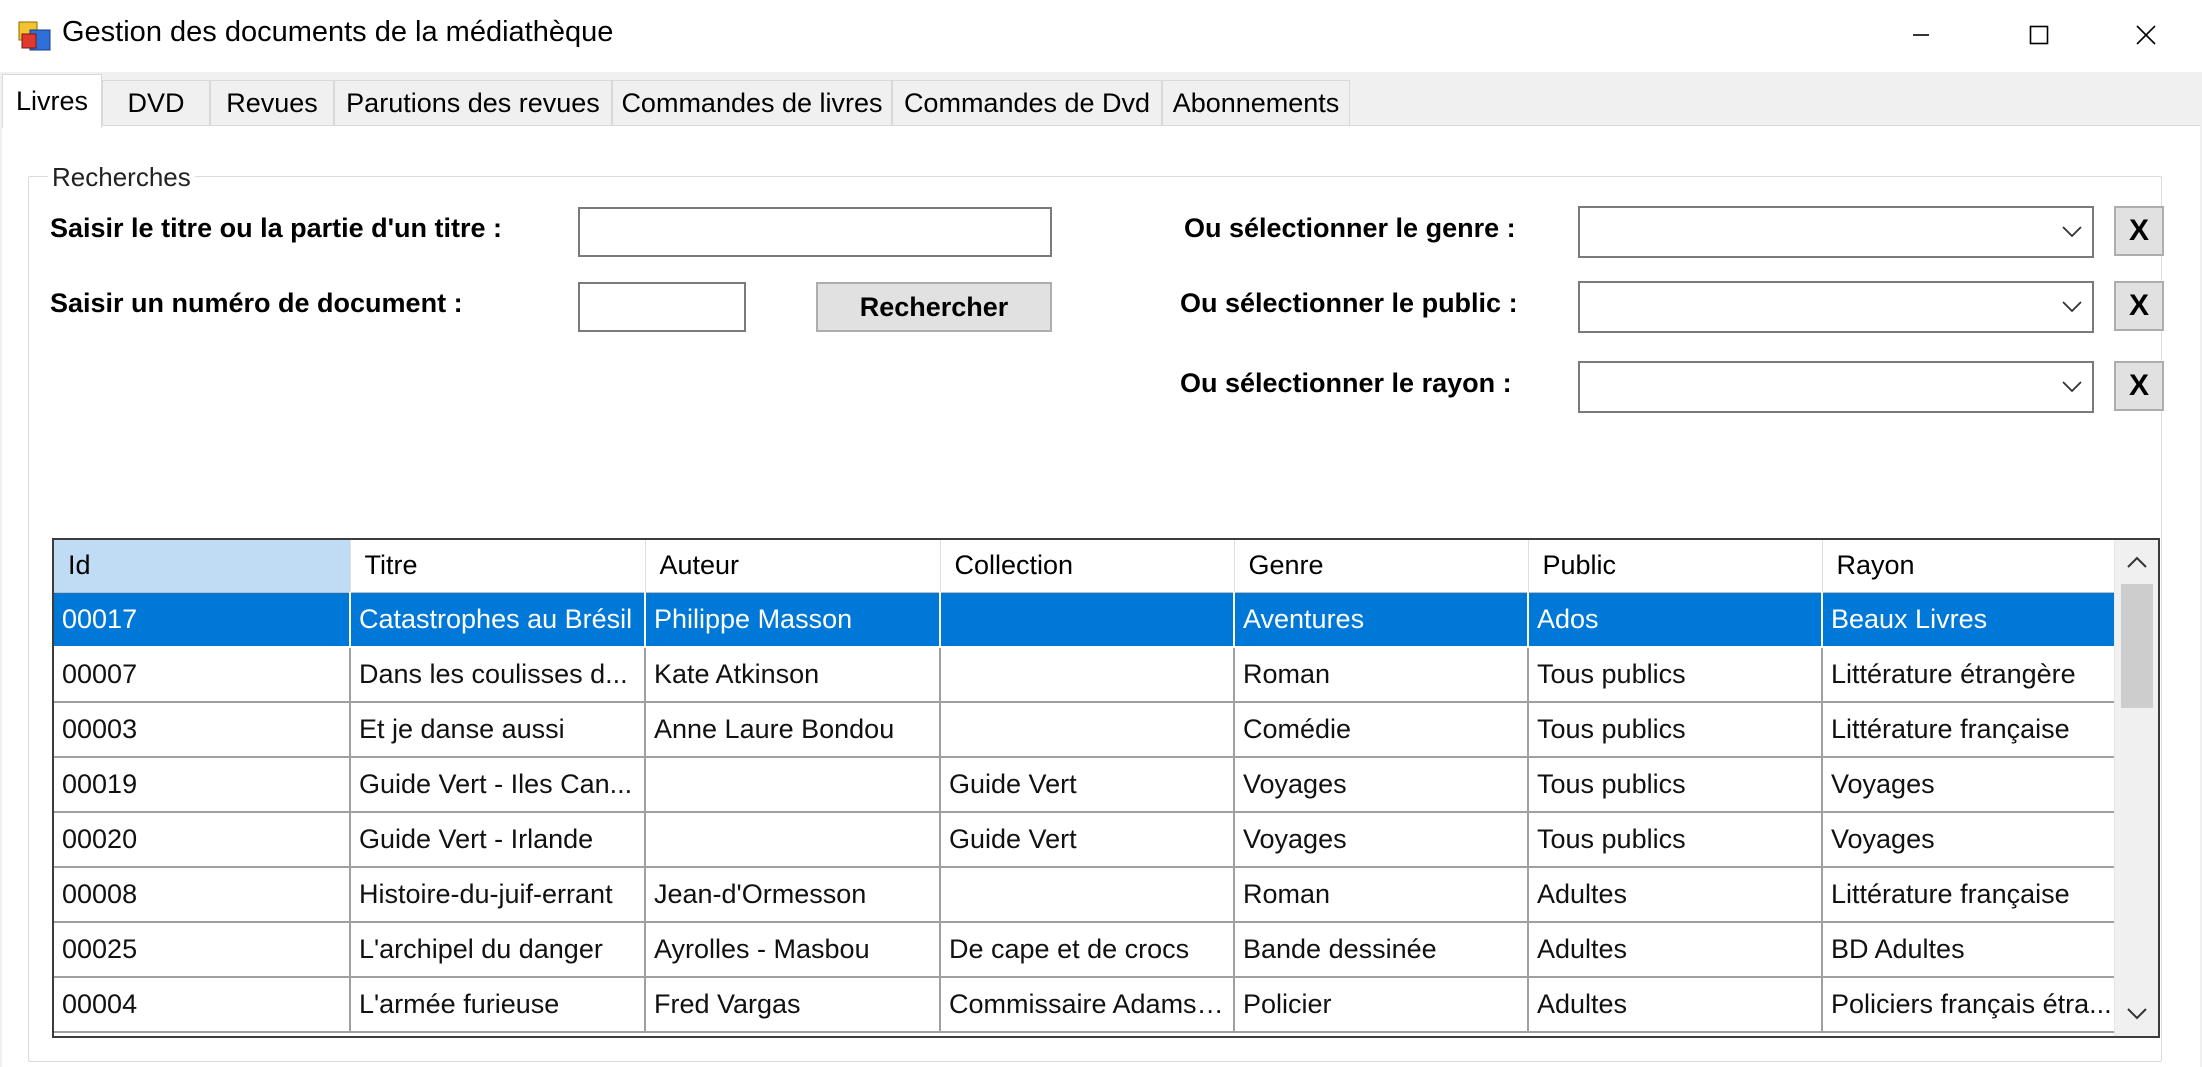  What do you see at coordinates (2136, 788) in the screenshot?
I see `grid-vertical-scrollbar` at bounding box center [2136, 788].